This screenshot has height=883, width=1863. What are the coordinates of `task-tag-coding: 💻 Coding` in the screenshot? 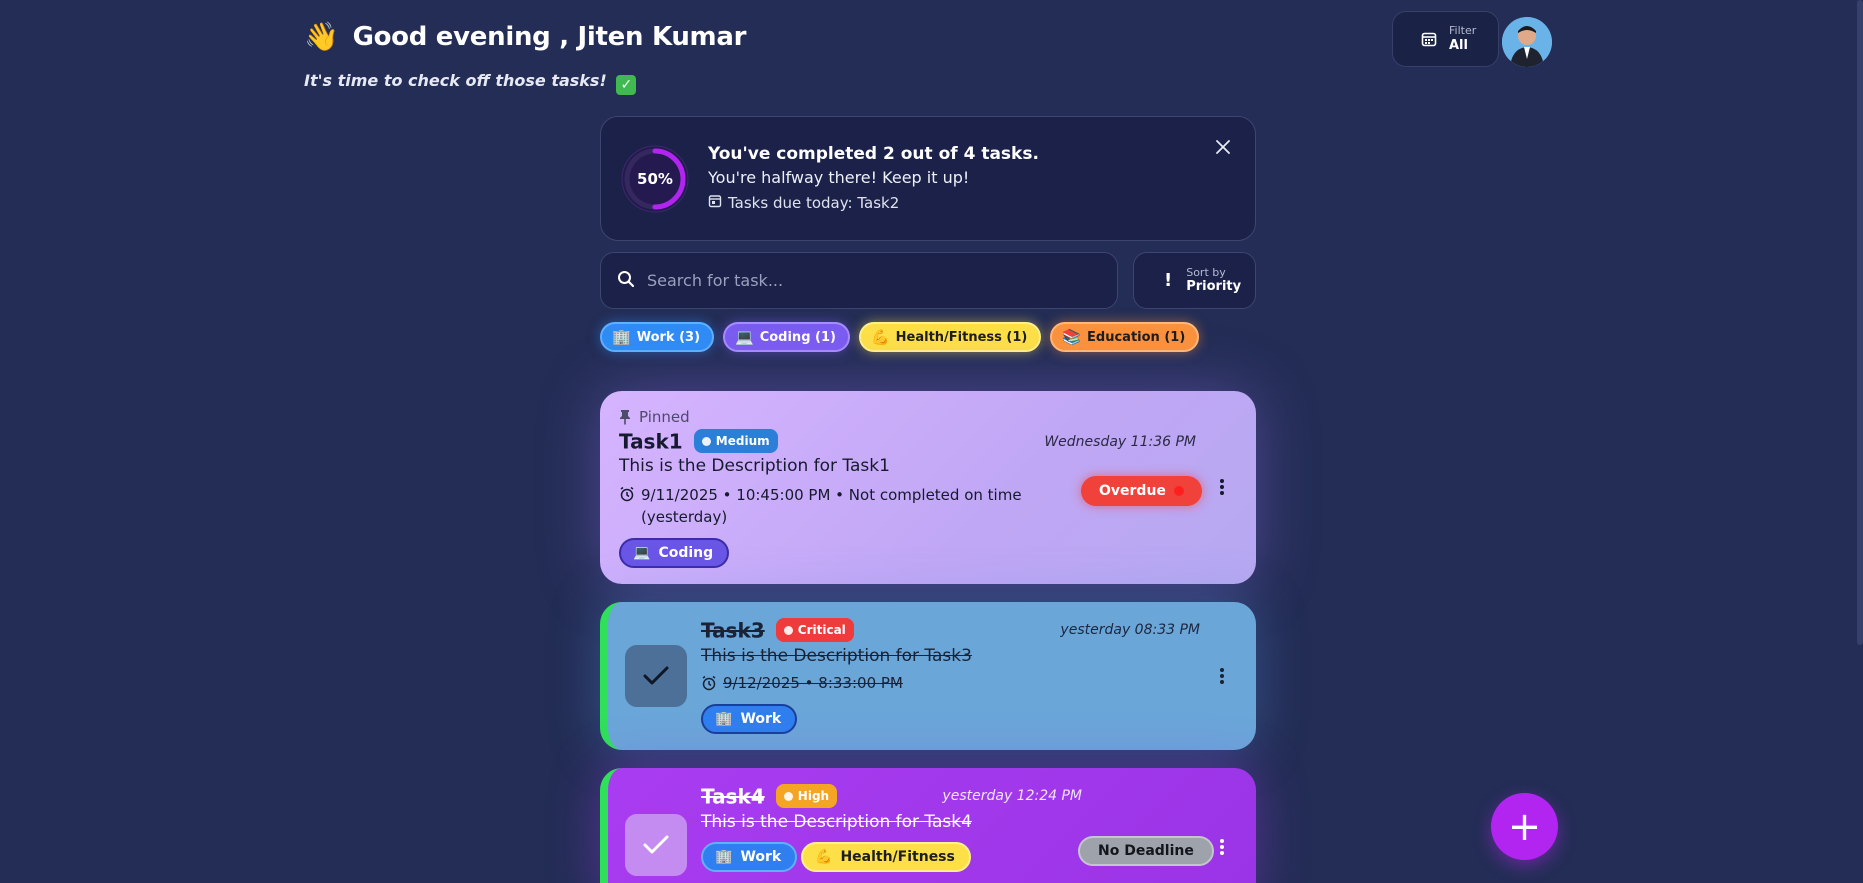 It's located at (674, 553).